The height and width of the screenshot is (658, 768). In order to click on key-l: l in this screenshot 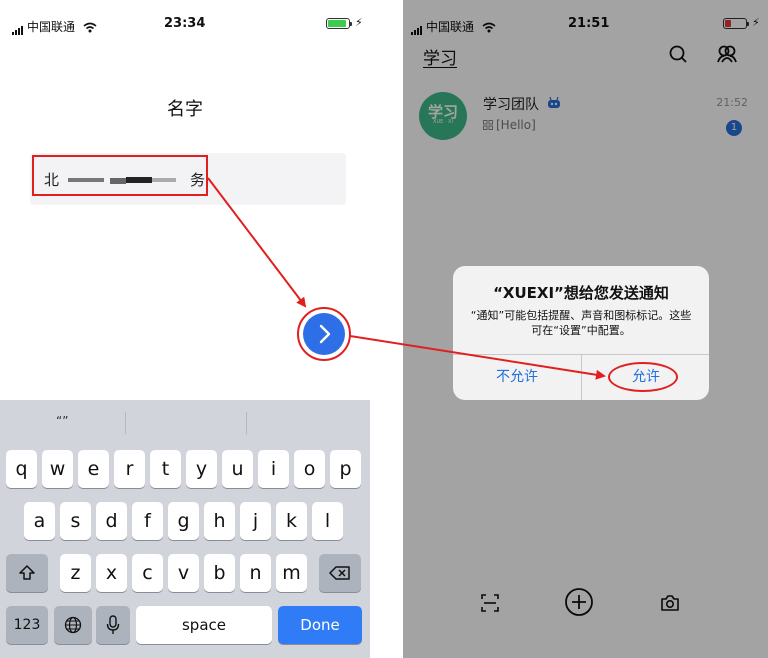, I will do `click(327, 521)`.